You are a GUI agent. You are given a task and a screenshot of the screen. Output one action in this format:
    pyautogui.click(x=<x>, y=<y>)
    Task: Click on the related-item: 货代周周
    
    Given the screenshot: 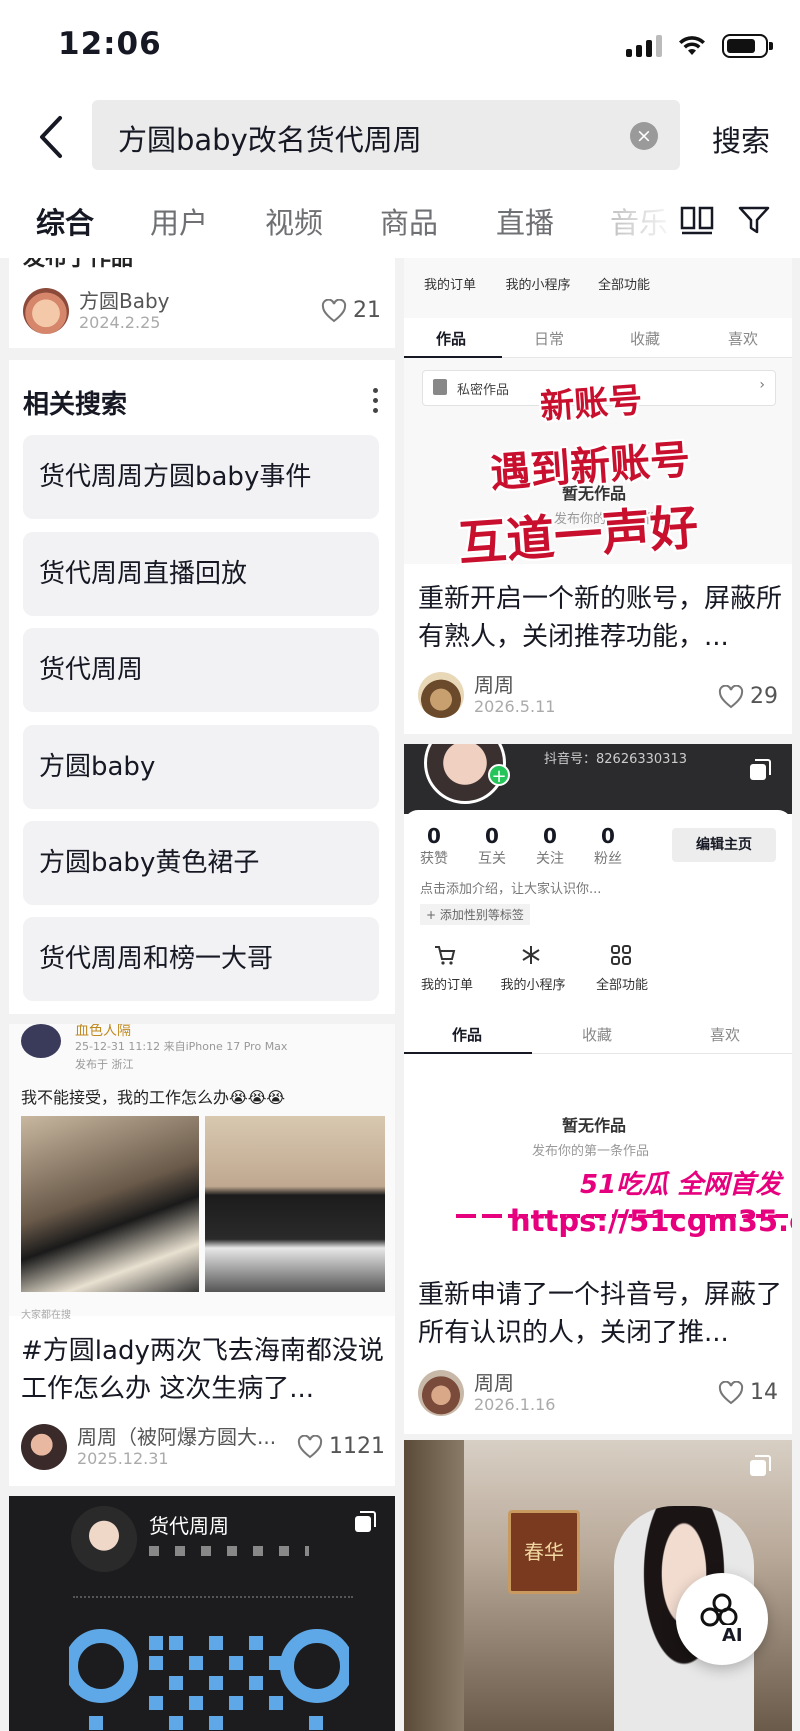 What is the action you would take?
    pyautogui.click(x=201, y=670)
    